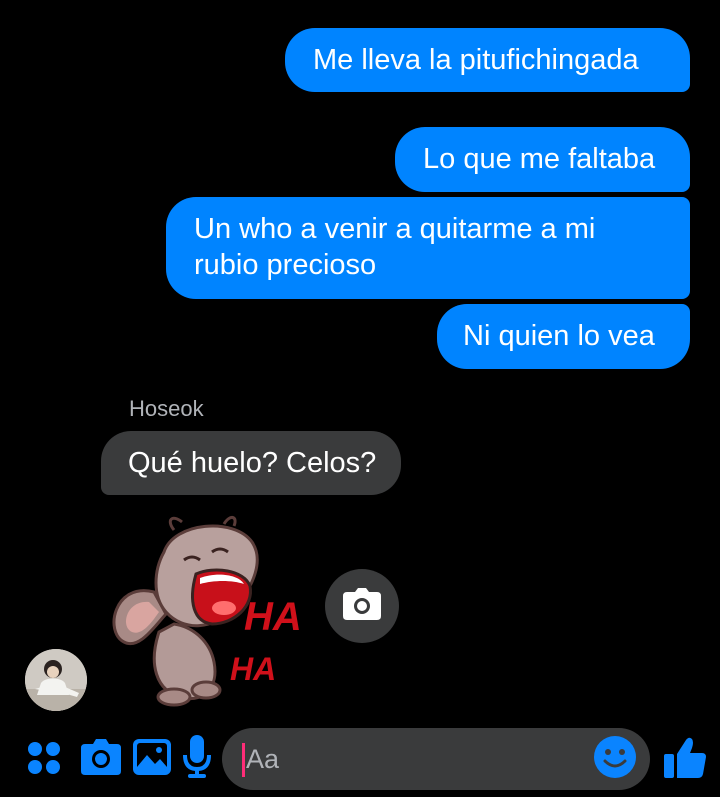  What do you see at coordinates (243, 760) in the screenshot?
I see `text-caret` at bounding box center [243, 760].